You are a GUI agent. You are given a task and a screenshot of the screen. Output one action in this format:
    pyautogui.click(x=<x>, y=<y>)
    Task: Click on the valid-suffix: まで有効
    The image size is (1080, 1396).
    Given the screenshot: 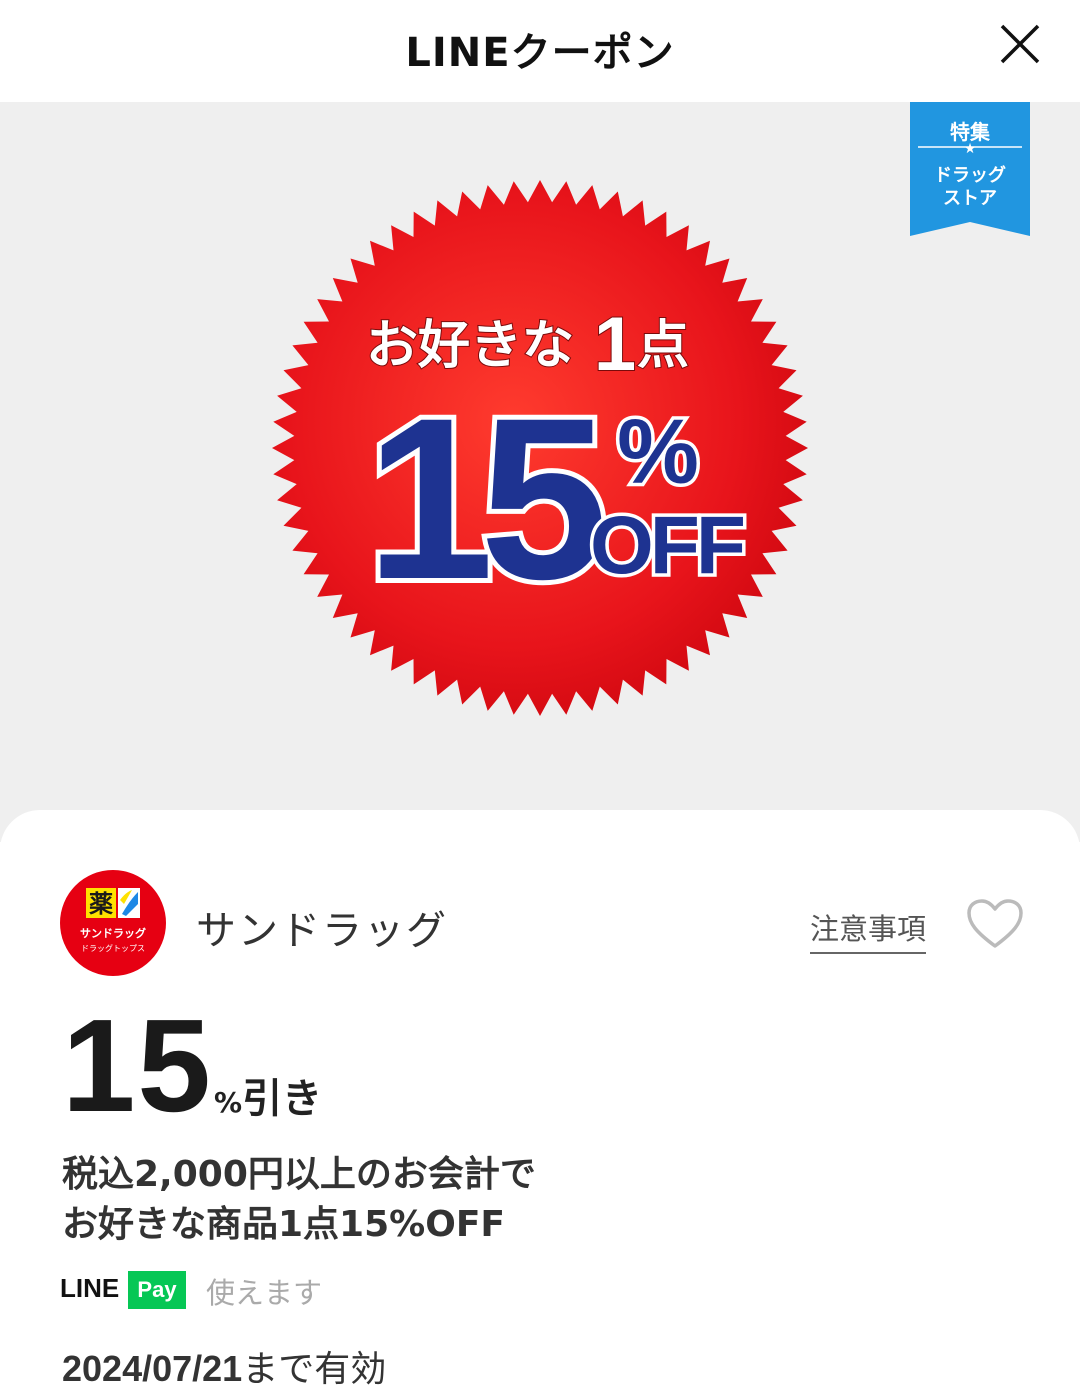 What is the action you would take?
    pyautogui.click(x=314, y=1369)
    